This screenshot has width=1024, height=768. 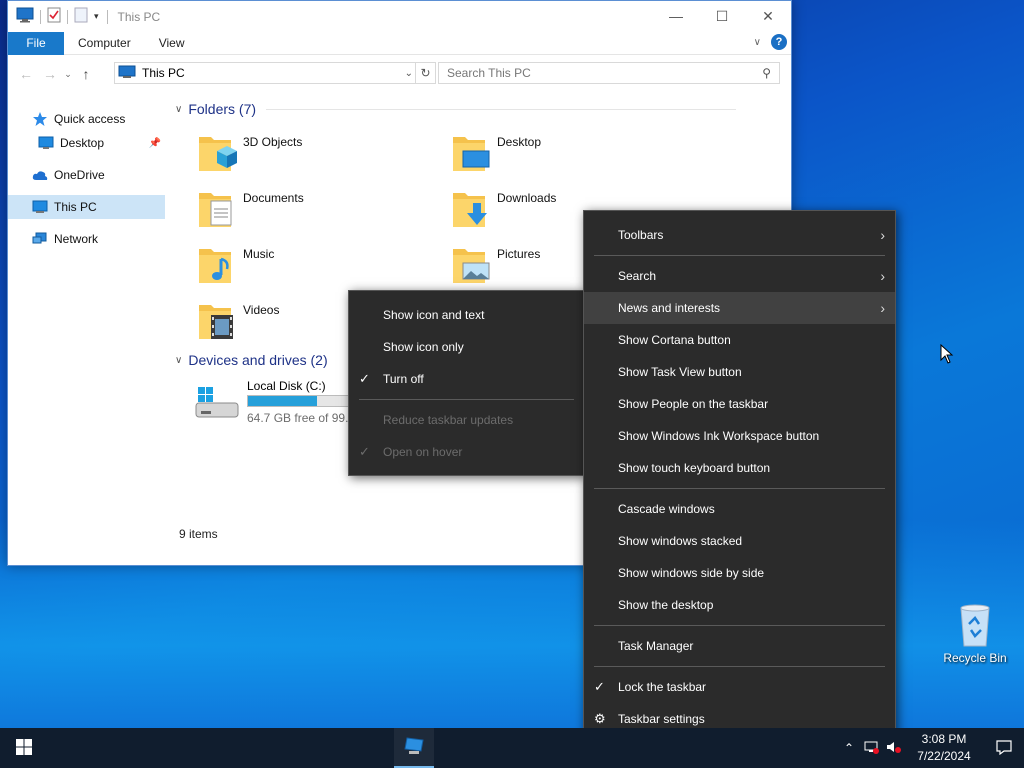 I want to click on menu-item-label: Show windows side by side, so click(x=691, y=573).